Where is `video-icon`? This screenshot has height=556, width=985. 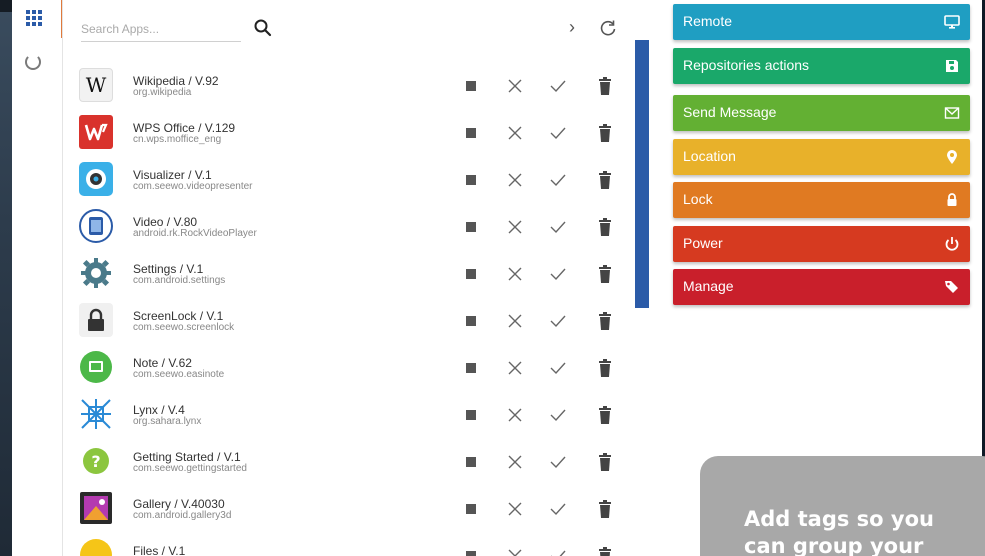
video-icon is located at coordinates (96, 226).